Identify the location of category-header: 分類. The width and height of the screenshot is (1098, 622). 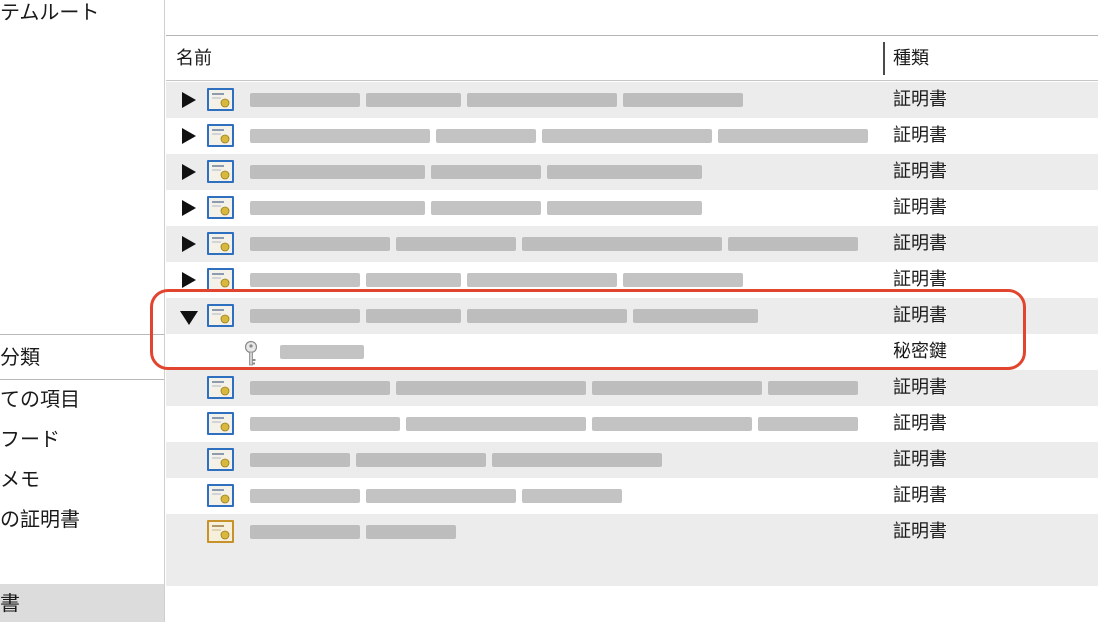
(82, 357).